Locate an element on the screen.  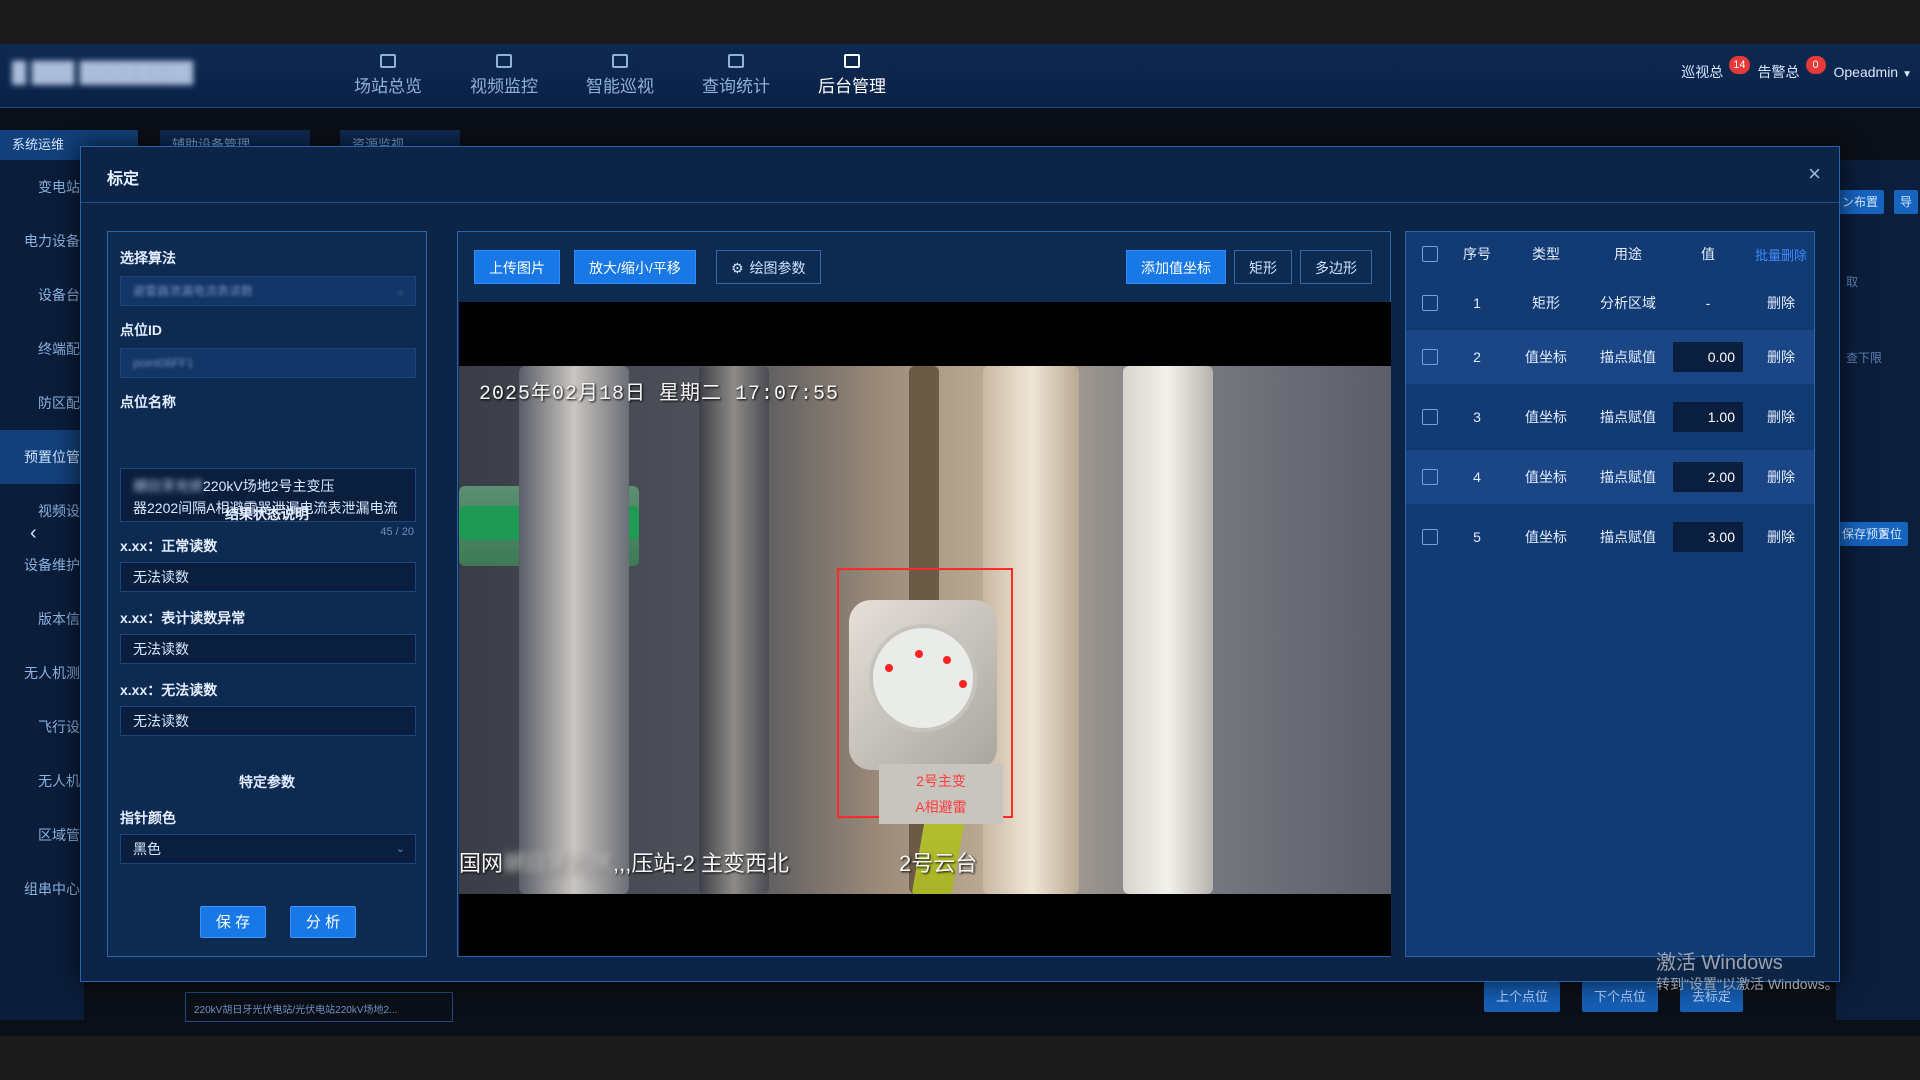
save-button: 保 存 is located at coordinates (233, 922).